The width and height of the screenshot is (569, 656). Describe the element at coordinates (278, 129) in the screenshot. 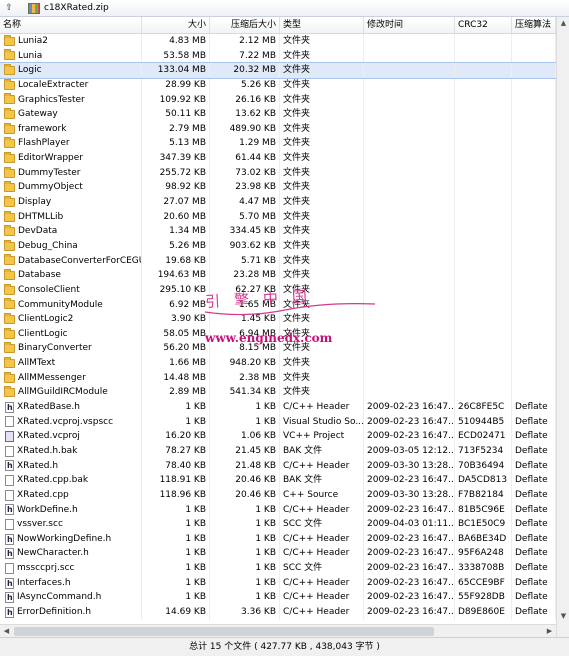

I see `list-item: framework 2.79 MB 489.90 KB 文件夹` at that location.